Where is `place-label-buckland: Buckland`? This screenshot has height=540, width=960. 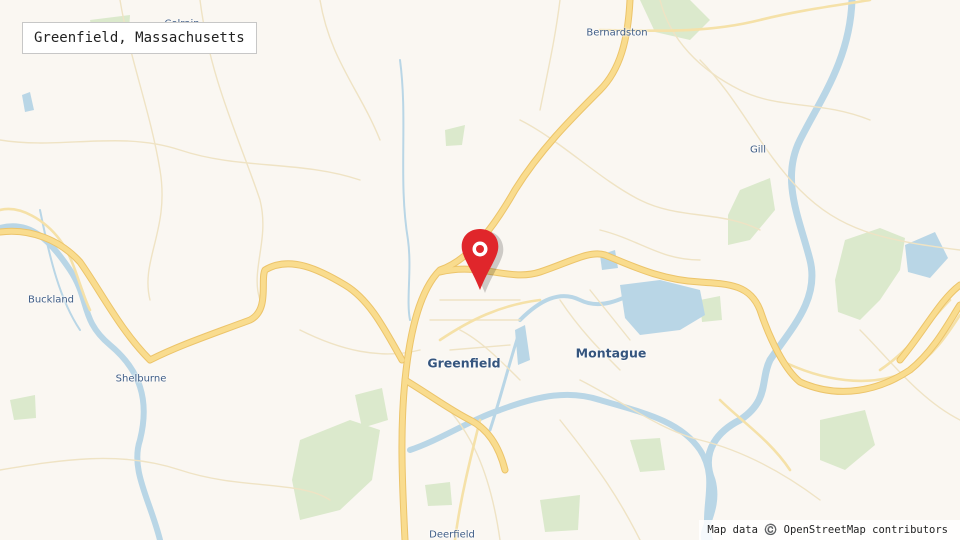 place-label-buckland: Buckland is located at coordinates (51, 300).